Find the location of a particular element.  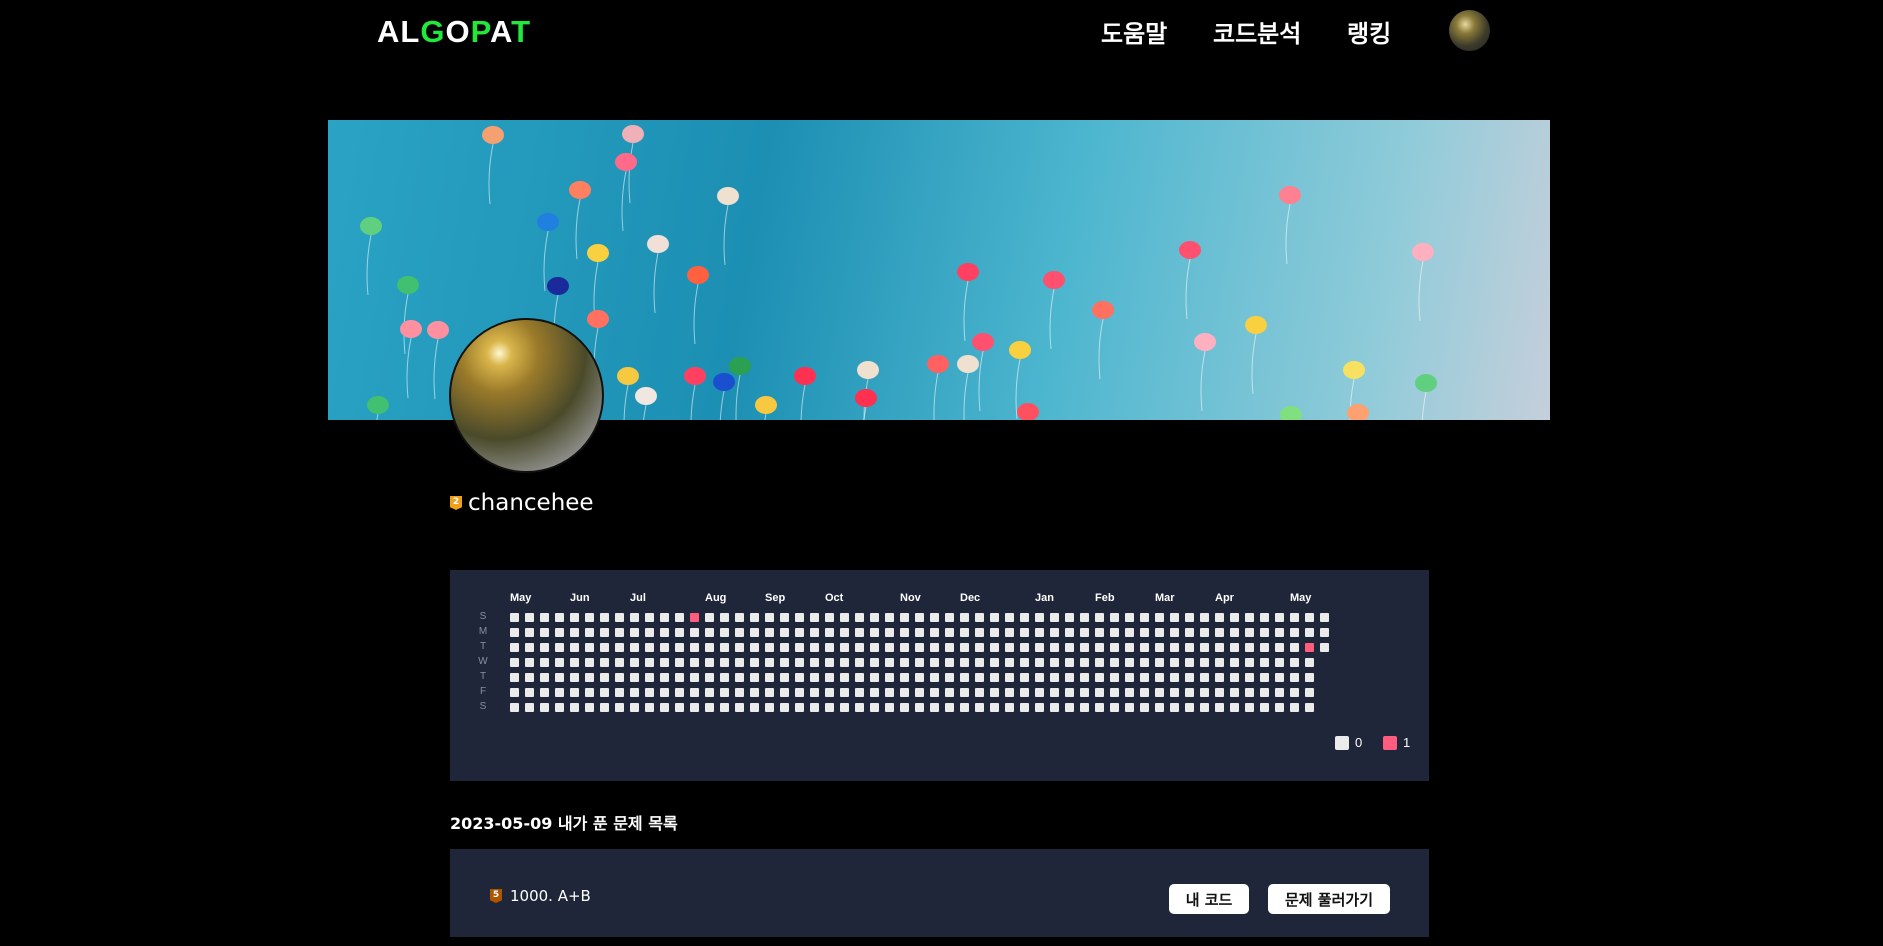

my-code-button: 내 코드 is located at coordinates (1209, 899).